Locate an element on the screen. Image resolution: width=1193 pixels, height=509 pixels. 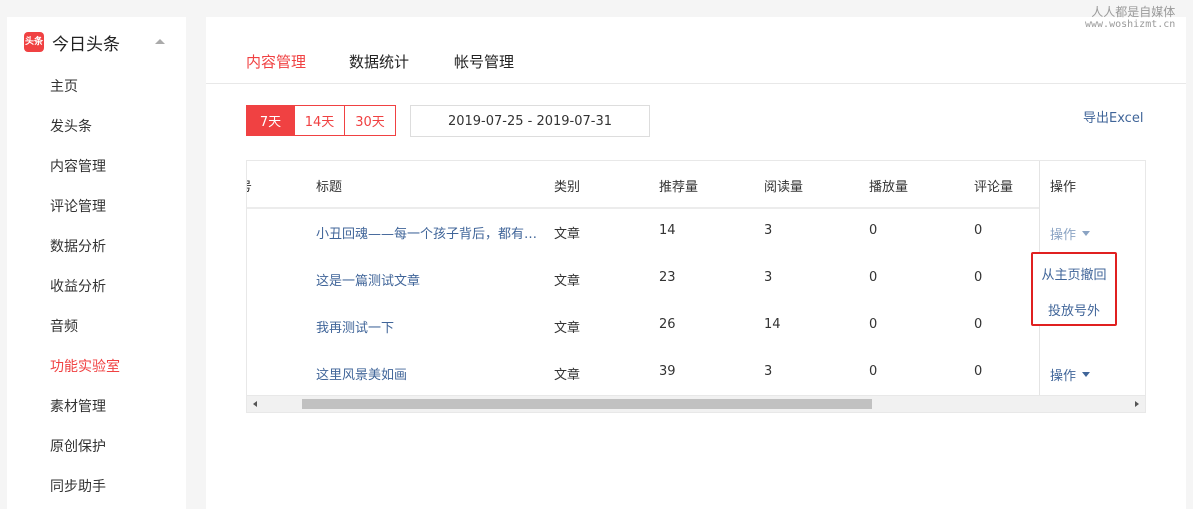
sidebar-item-content: 内容管理 is located at coordinates (85, 177).